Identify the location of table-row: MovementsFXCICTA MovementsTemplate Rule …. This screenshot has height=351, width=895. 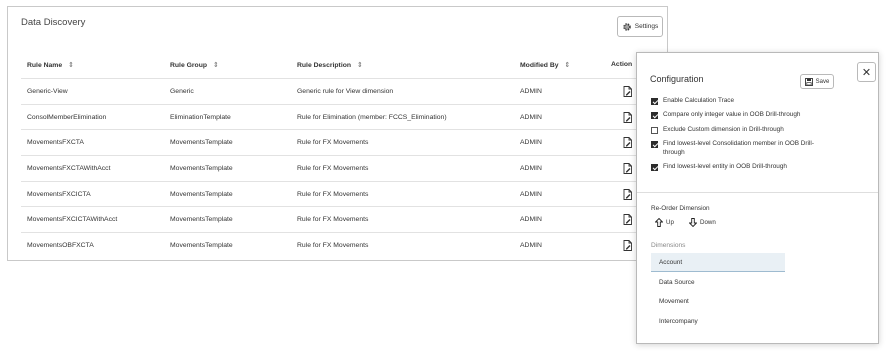
(341, 193).